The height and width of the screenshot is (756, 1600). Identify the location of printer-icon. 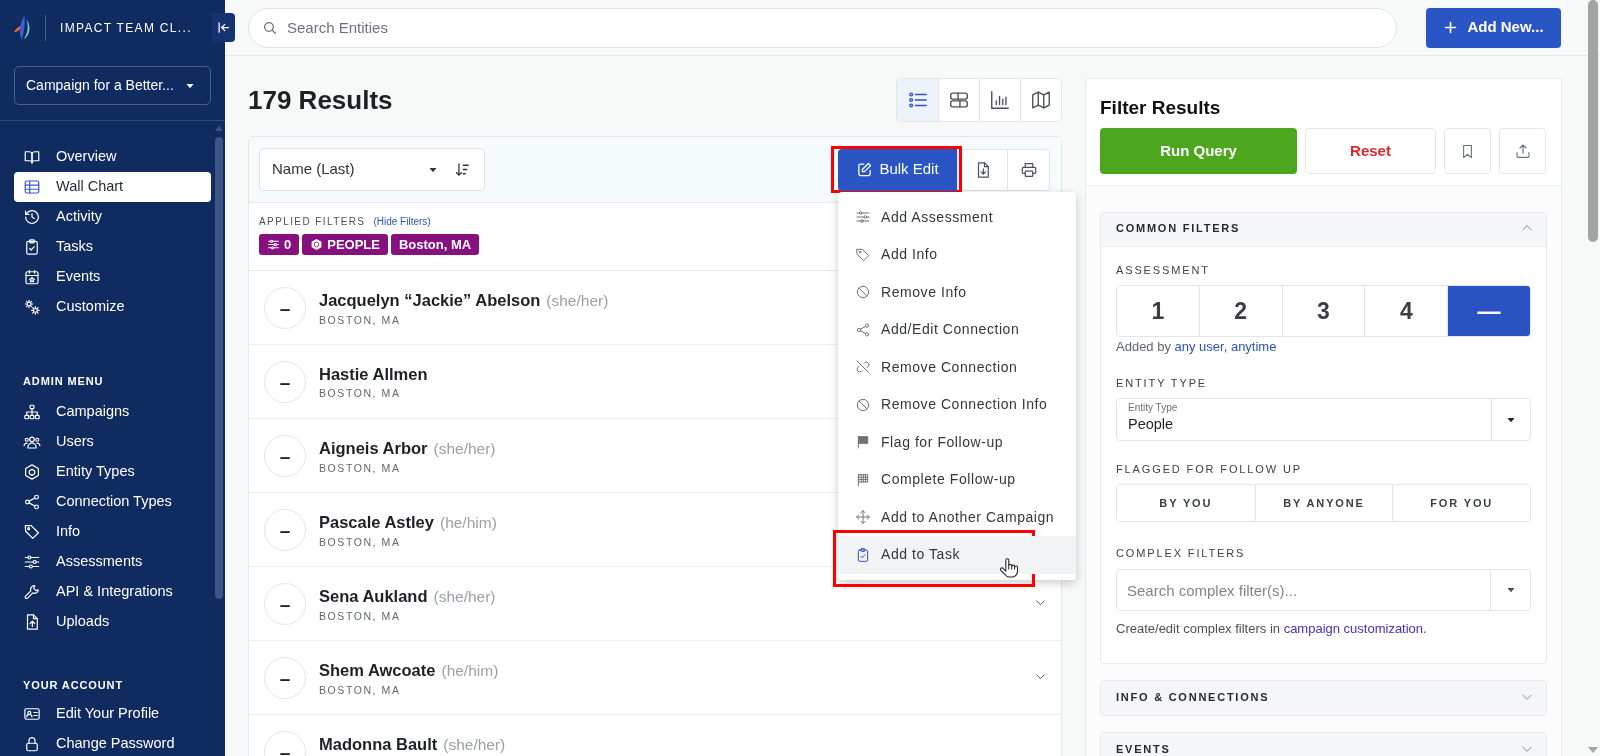
(1028, 169).